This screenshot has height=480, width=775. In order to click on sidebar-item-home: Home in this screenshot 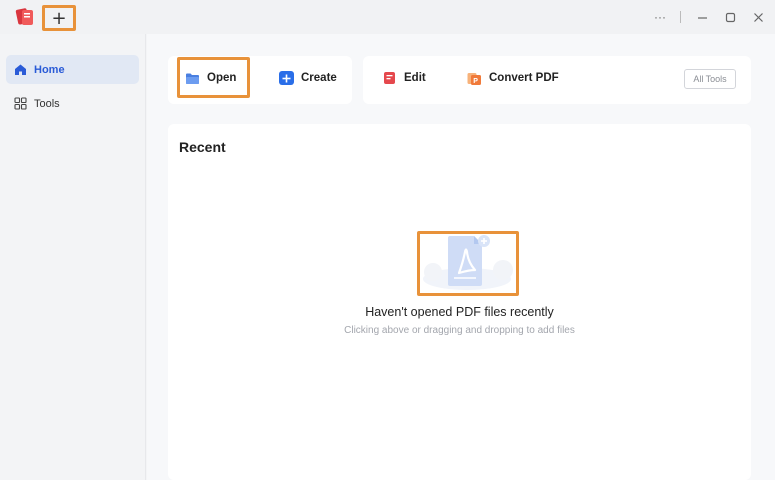, I will do `click(72, 69)`.